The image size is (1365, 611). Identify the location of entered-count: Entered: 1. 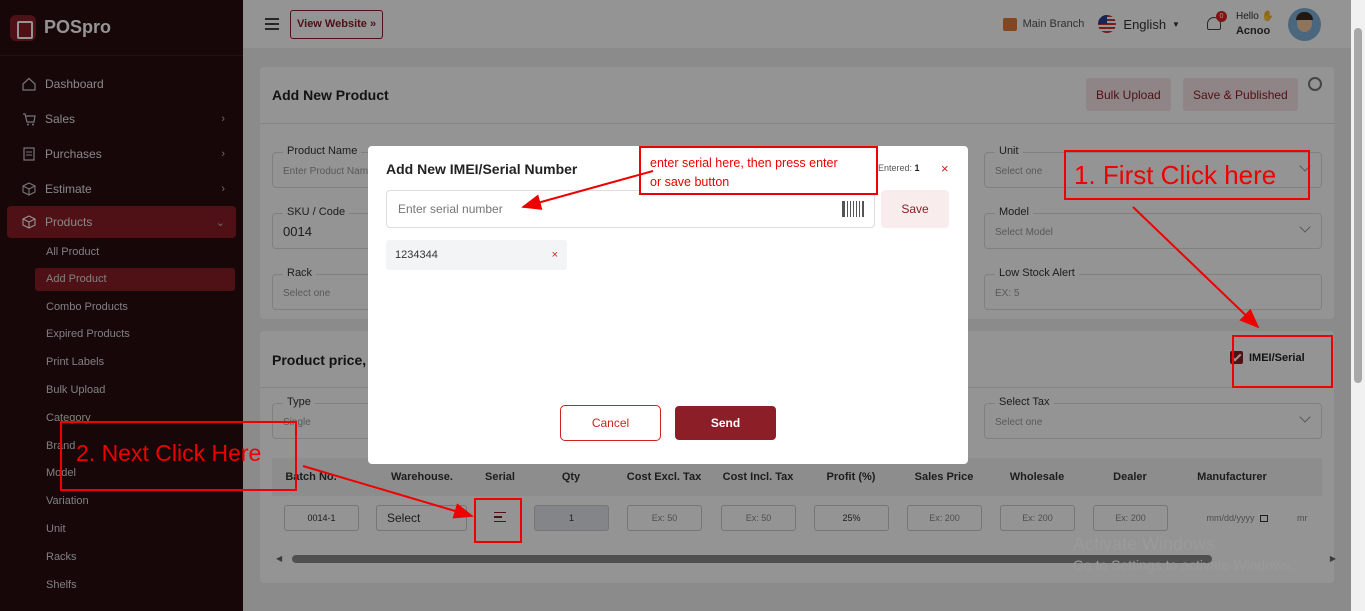
(899, 168).